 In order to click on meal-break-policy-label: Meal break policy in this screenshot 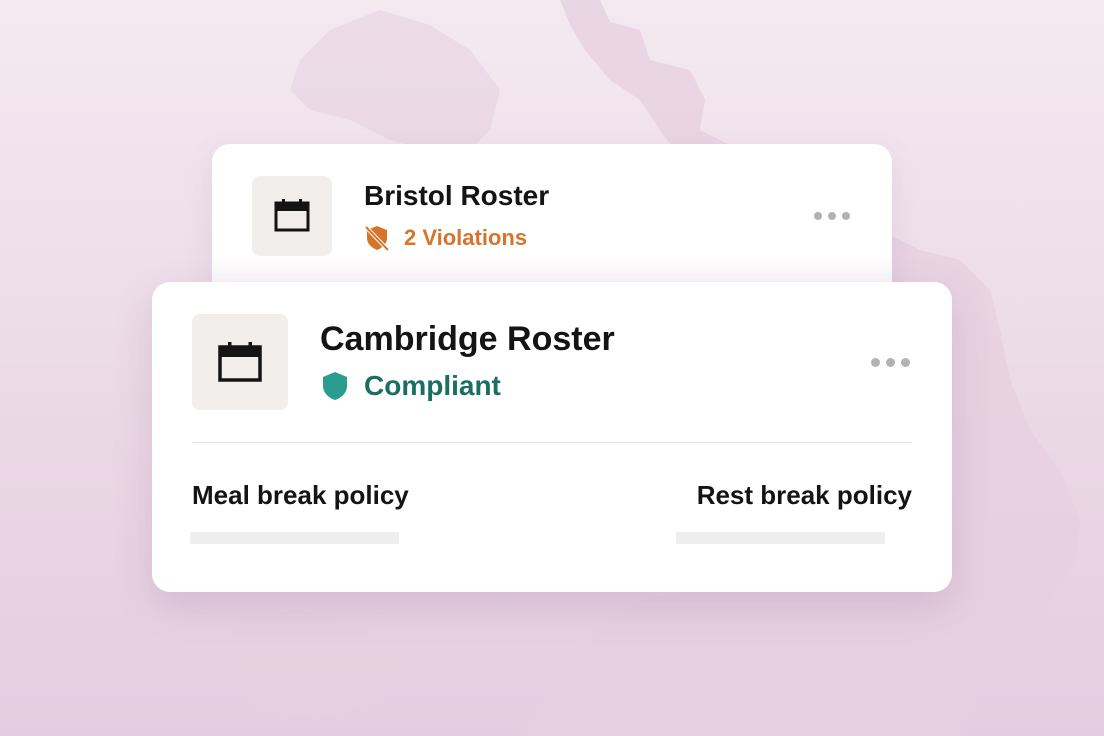, I will do `click(300, 495)`.